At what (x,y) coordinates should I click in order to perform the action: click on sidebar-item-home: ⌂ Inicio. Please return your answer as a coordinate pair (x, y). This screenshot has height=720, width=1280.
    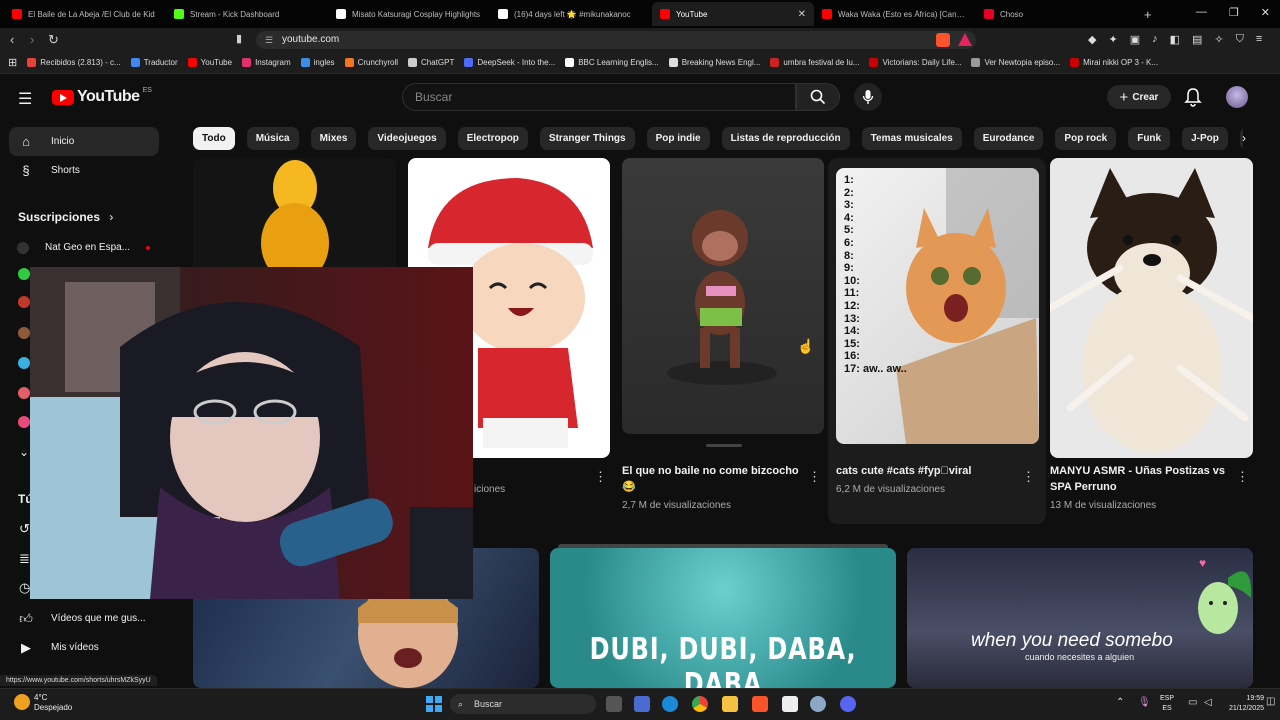
    Looking at the image, I should click on (84, 141).